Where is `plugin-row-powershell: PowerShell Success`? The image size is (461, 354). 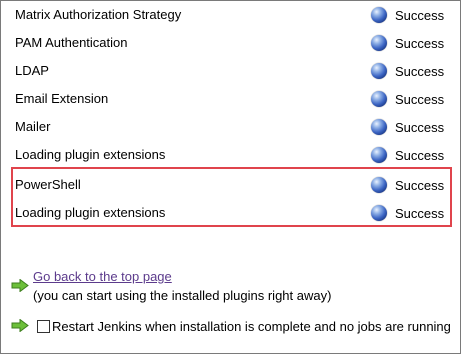
plugin-row-powershell: PowerShell Success is located at coordinates (231, 185).